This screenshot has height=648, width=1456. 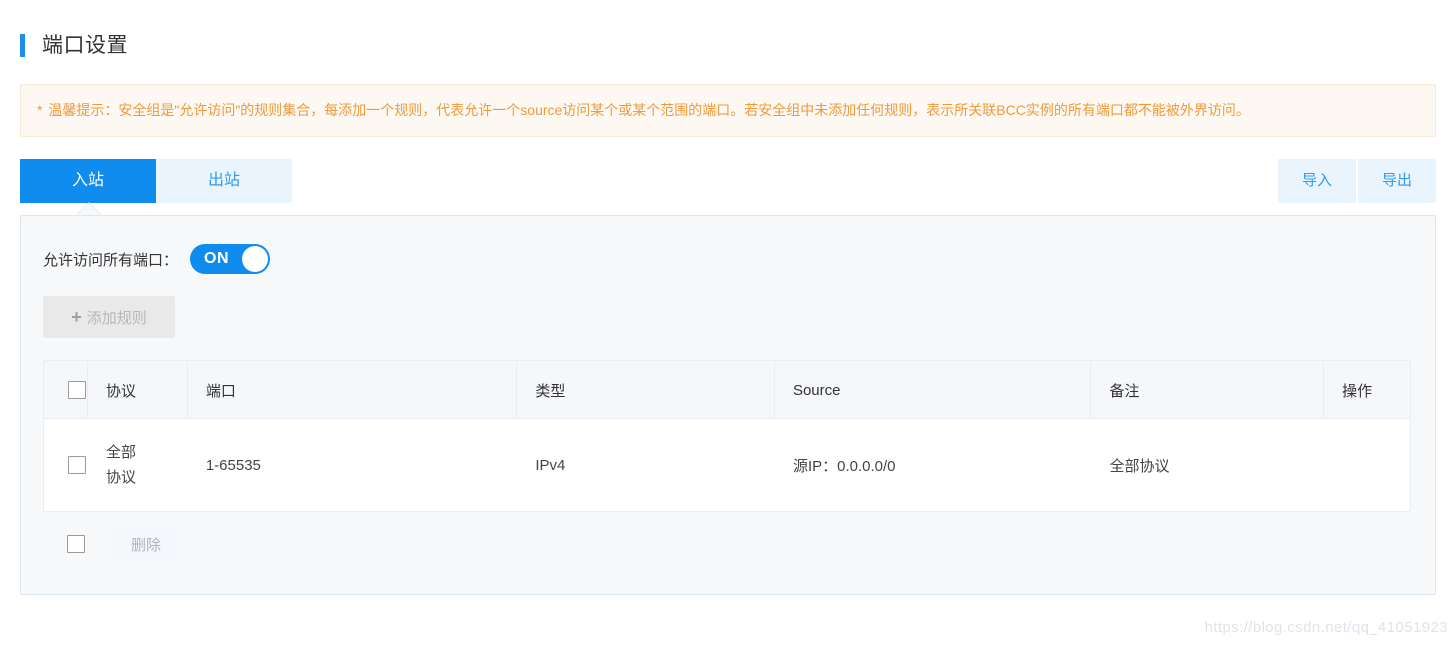 What do you see at coordinates (88, 181) in the screenshot?
I see `tab-inbound: 入站` at bounding box center [88, 181].